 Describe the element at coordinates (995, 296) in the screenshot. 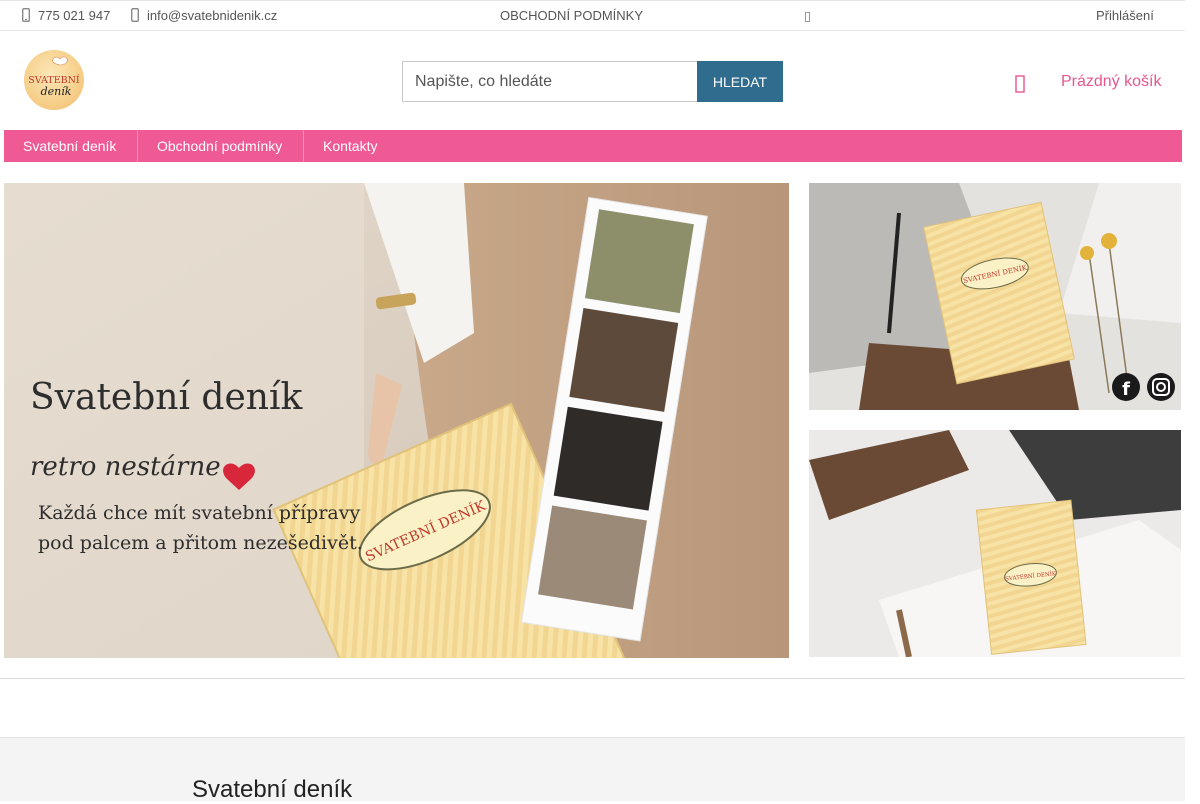

I see `side-banner-top: SVATEBNÍ DENÍK f` at that location.